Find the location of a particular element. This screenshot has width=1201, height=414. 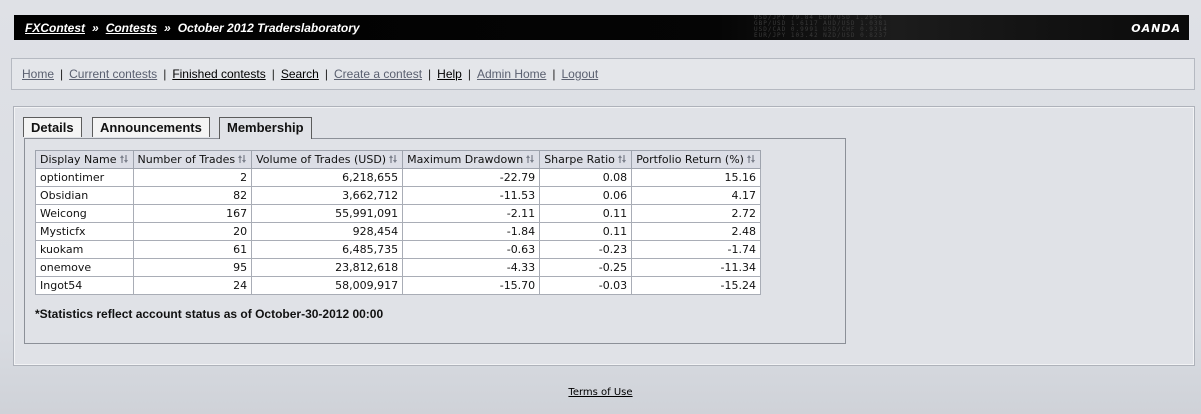

table-cell: 20 is located at coordinates (192, 231).